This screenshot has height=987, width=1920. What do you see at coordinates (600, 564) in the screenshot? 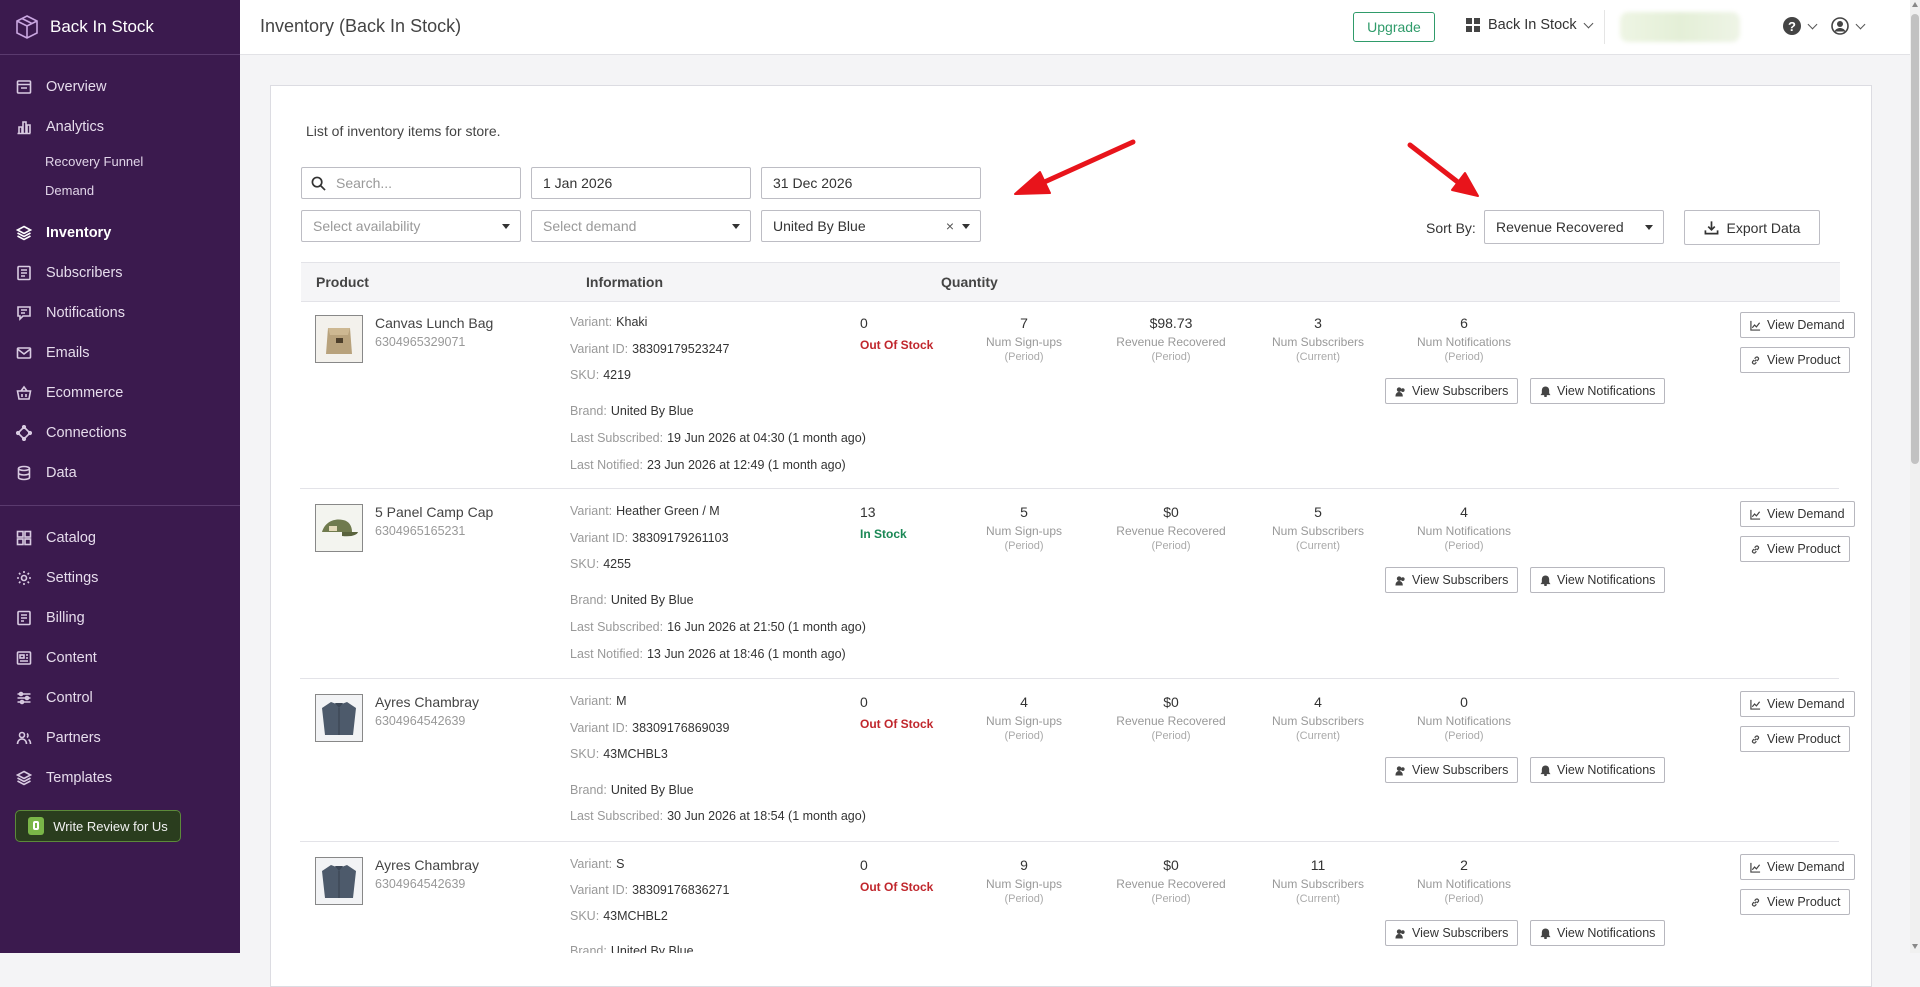
I see `sku-line: SKU: 4255` at bounding box center [600, 564].